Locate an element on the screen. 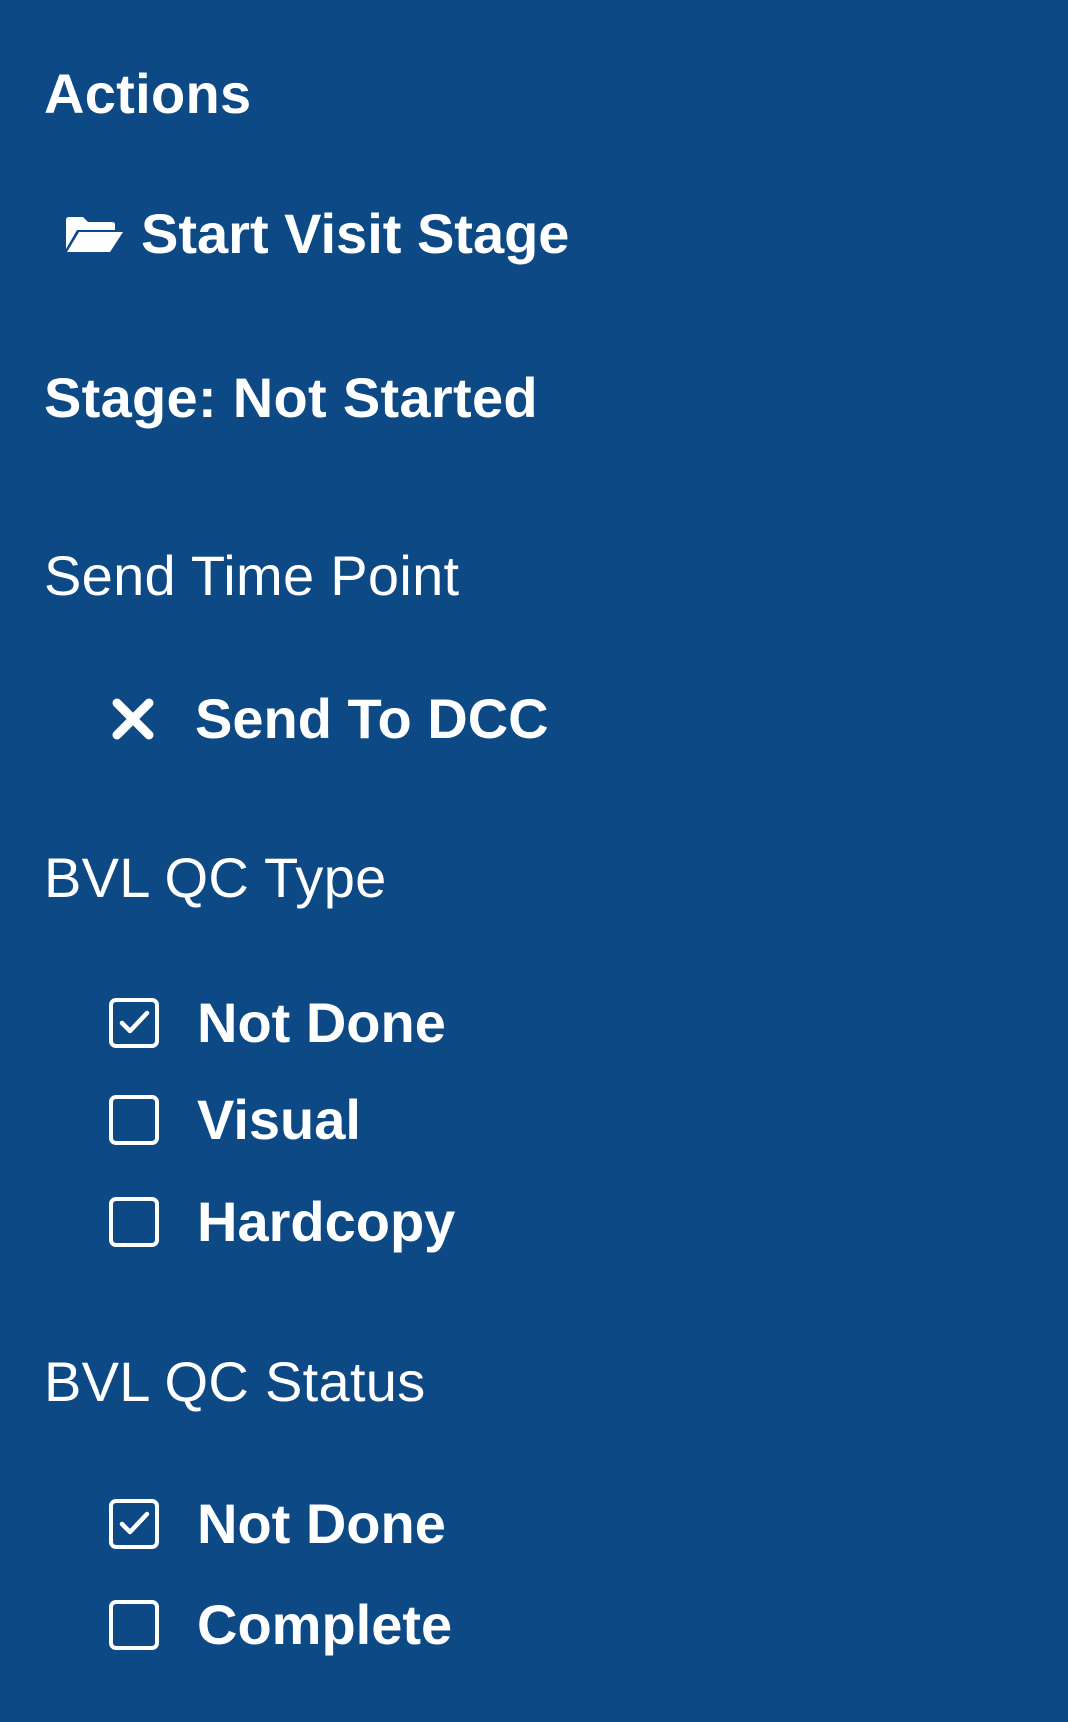 Image resolution: width=1068 pixels, height=1722 pixels. send-to-dcc-link: Send To DCC is located at coordinates (329, 719).